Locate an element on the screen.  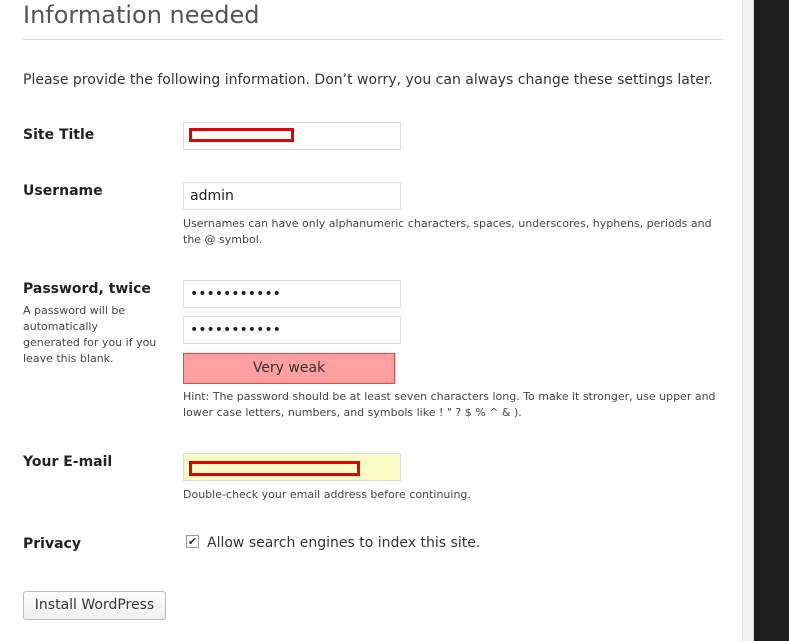
privacy-label: Privacy is located at coordinates (52, 544).